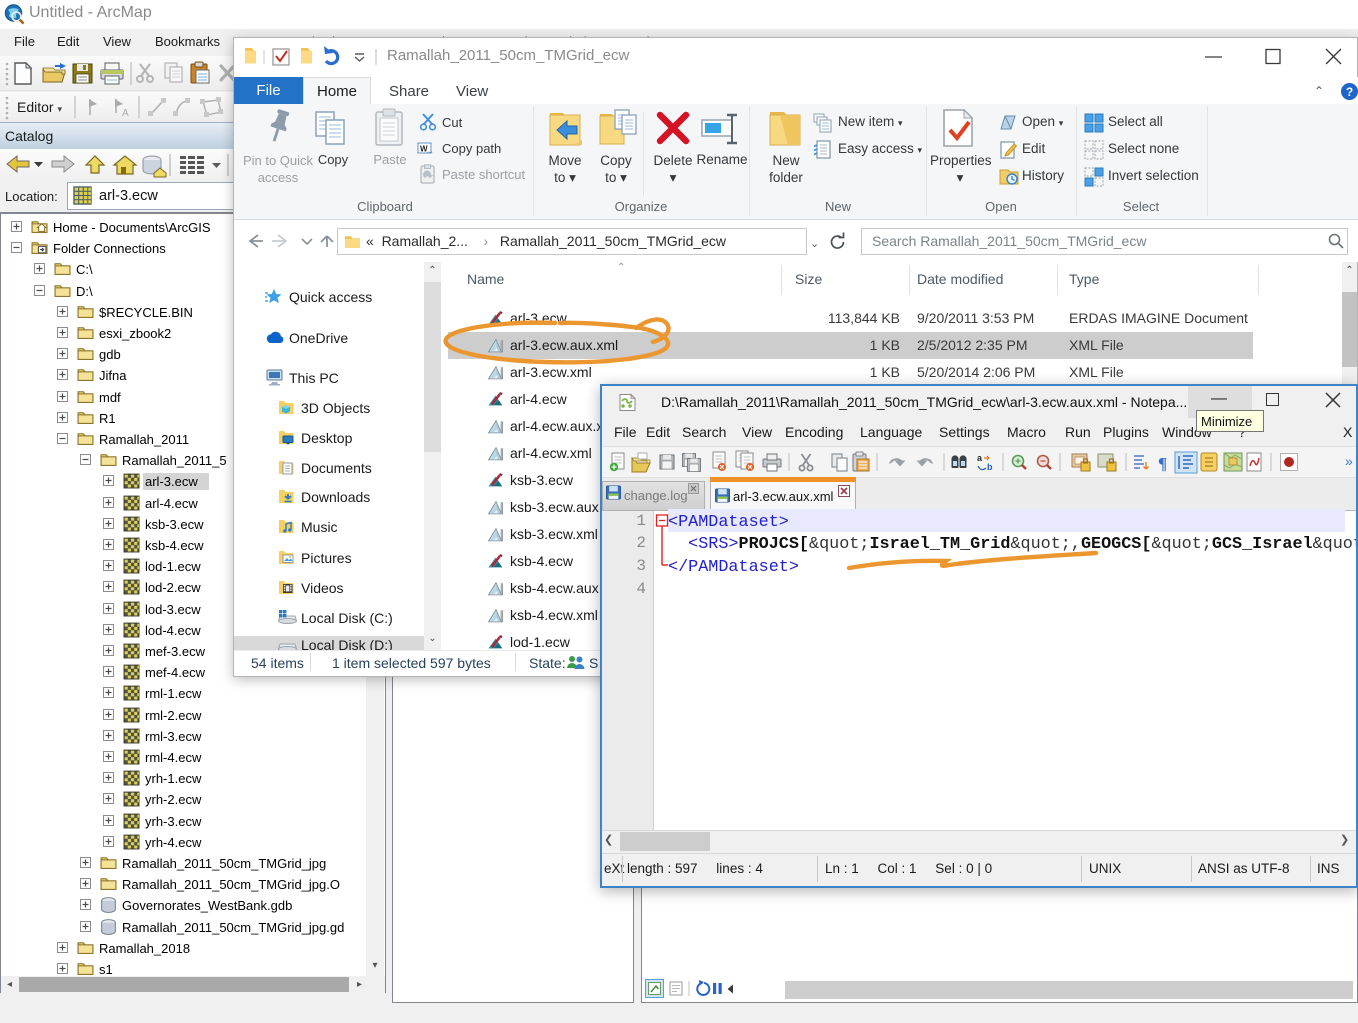  What do you see at coordinates (125, 113) in the screenshot?
I see `svg-text: A` at bounding box center [125, 113].